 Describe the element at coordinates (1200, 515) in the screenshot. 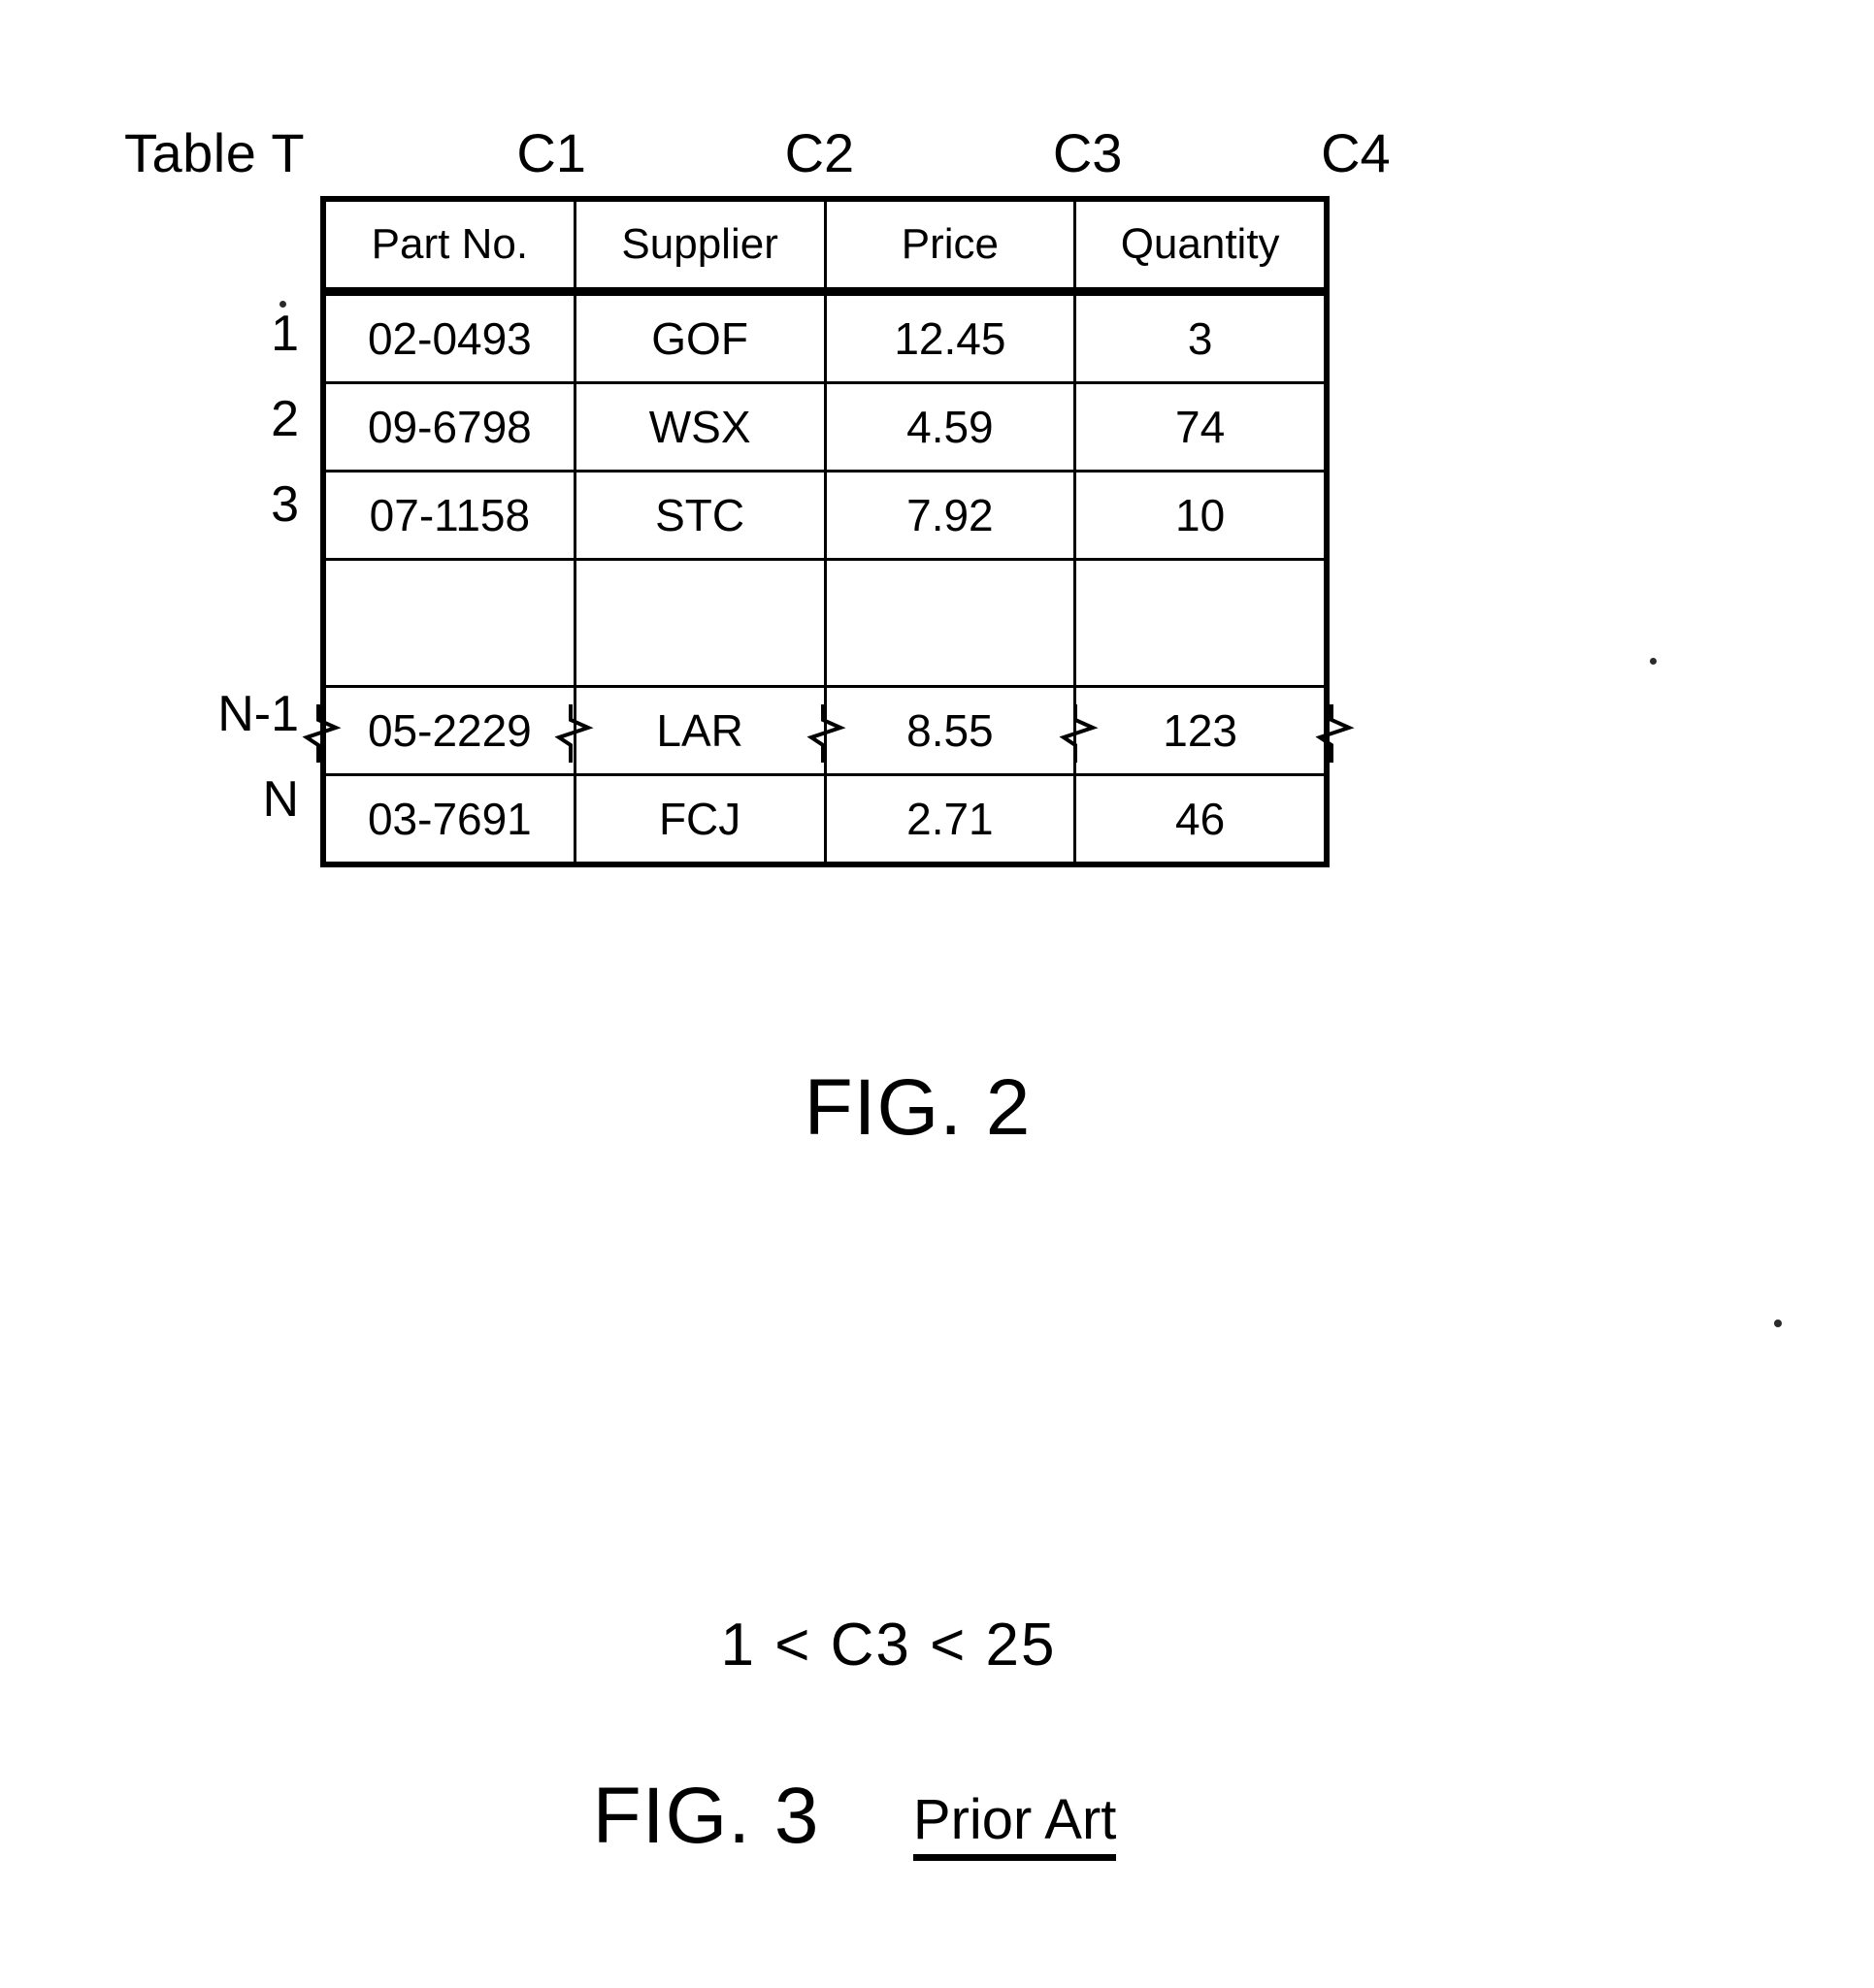

I see `cell-quantity: 10` at that location.